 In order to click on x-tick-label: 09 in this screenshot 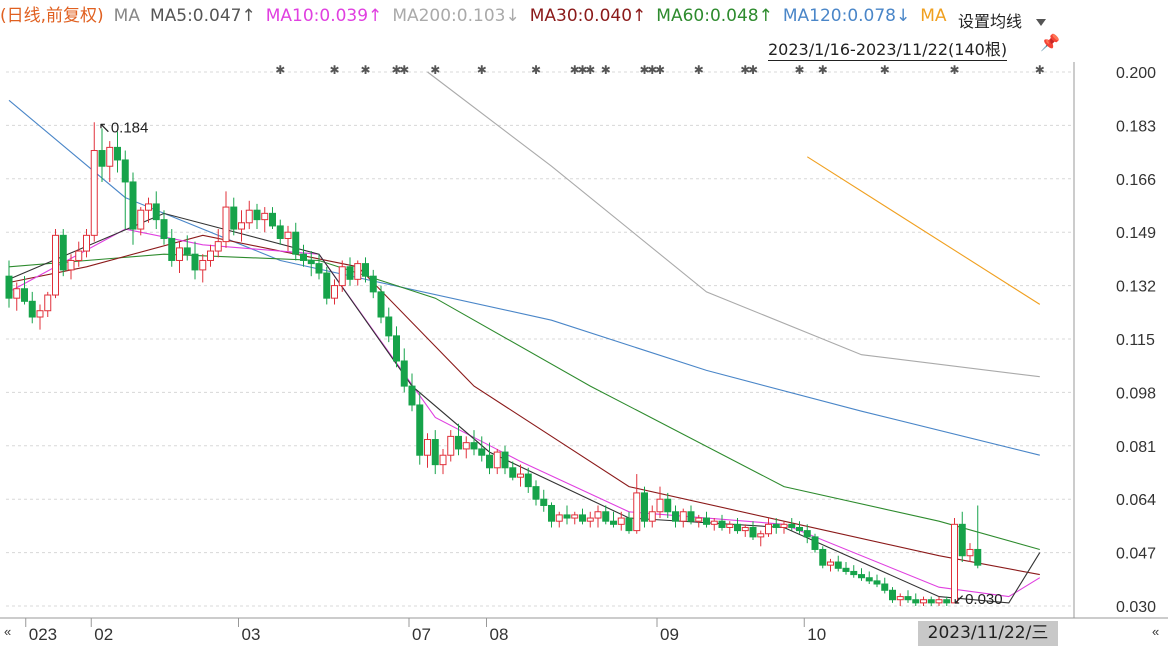, I will do `click(669, 634)`.